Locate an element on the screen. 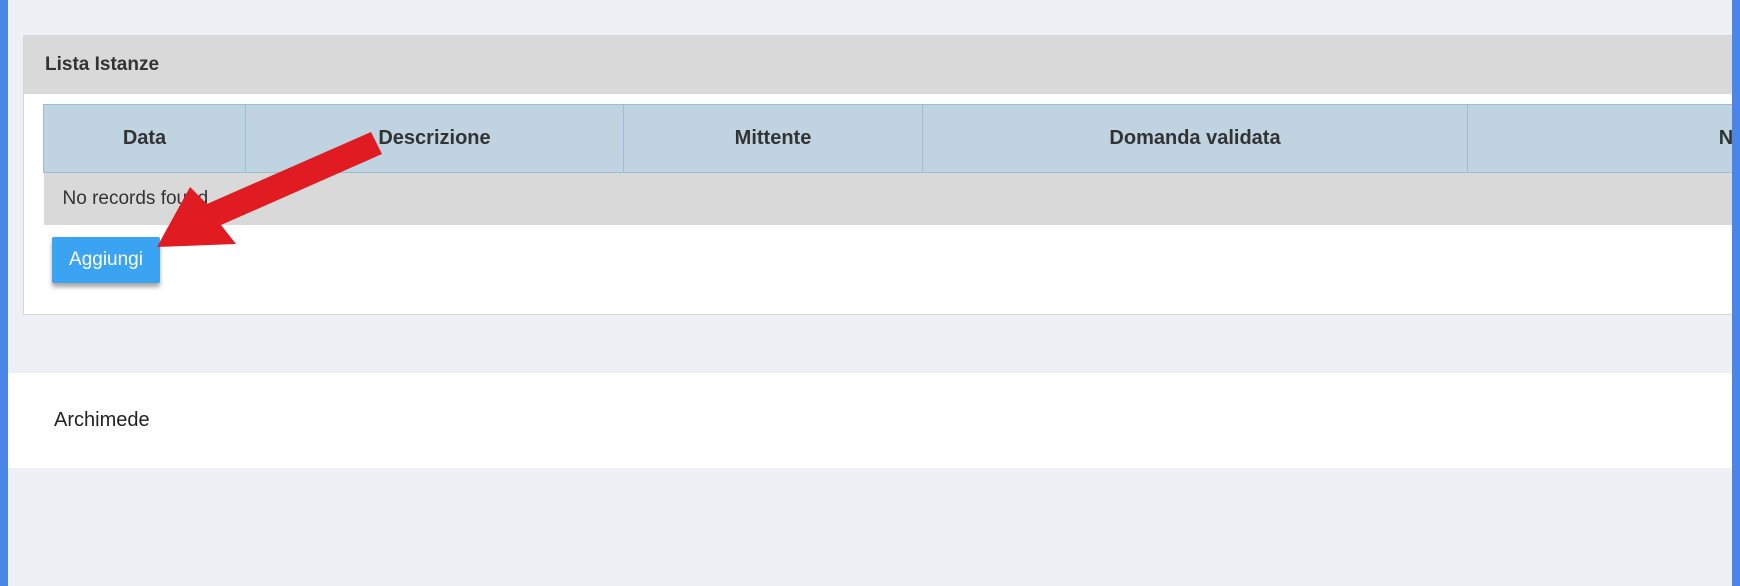 This screenshot has height=586, width=1740. empty-message: No records found is located at coordinates (887, 198).